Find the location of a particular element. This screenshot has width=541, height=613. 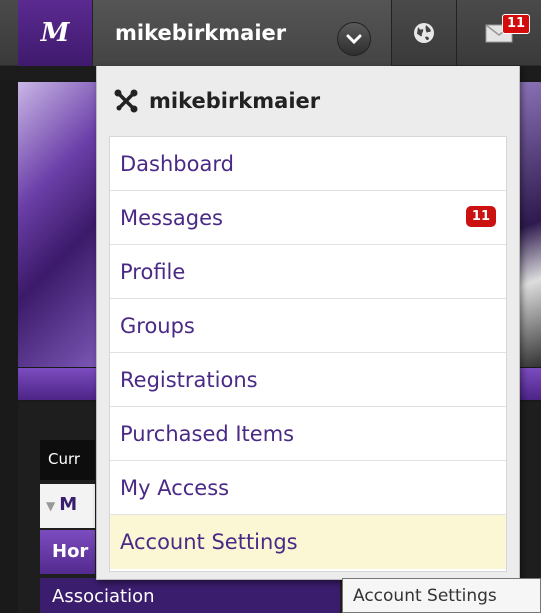

menu-item-label: Groups is located at coordinates (157, 325).